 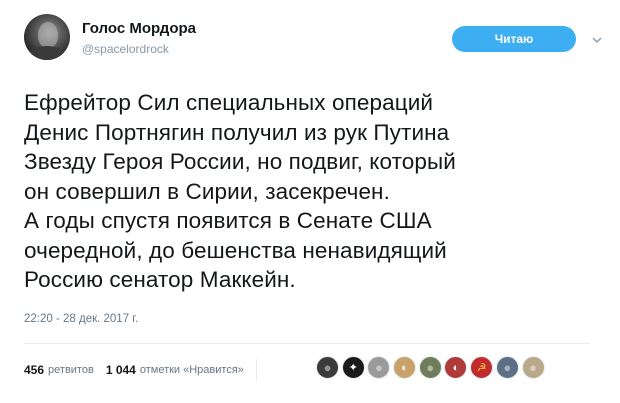 What do you see at coordinates (71, 370) in the screenshot?
I see `retweets-label: ретвитов` at bounding box center [71, 370].